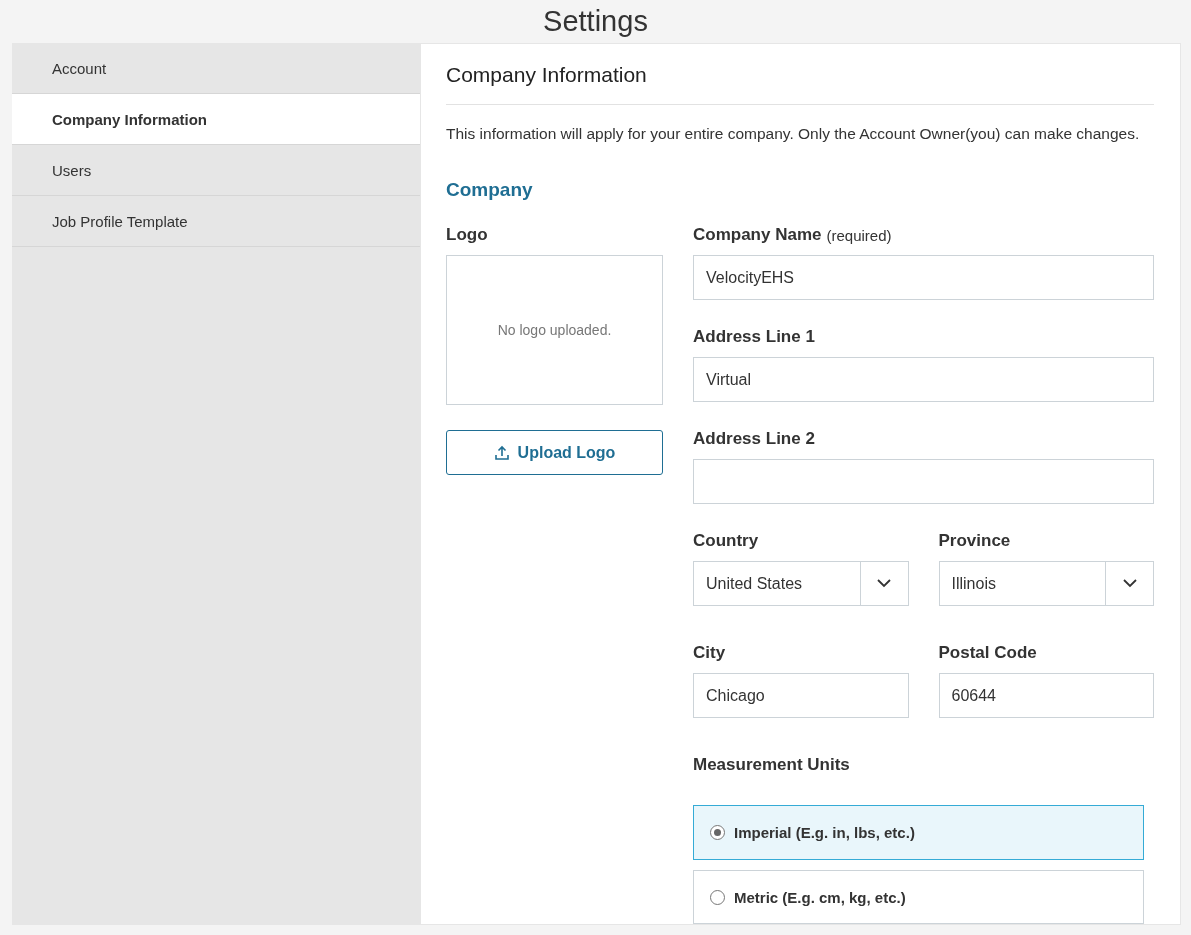 This screenshot has width=1191, height=935. I want to click on text-field: Virtual, so click(923, 379).